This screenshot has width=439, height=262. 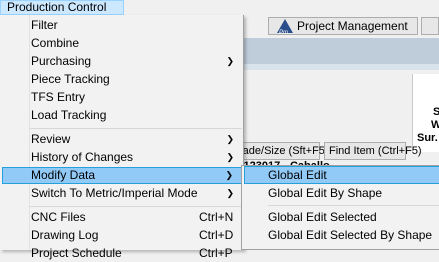 I want to click on submenu-item-global-edit-selected: Global Edit Selected, so click(x=341, y=217).